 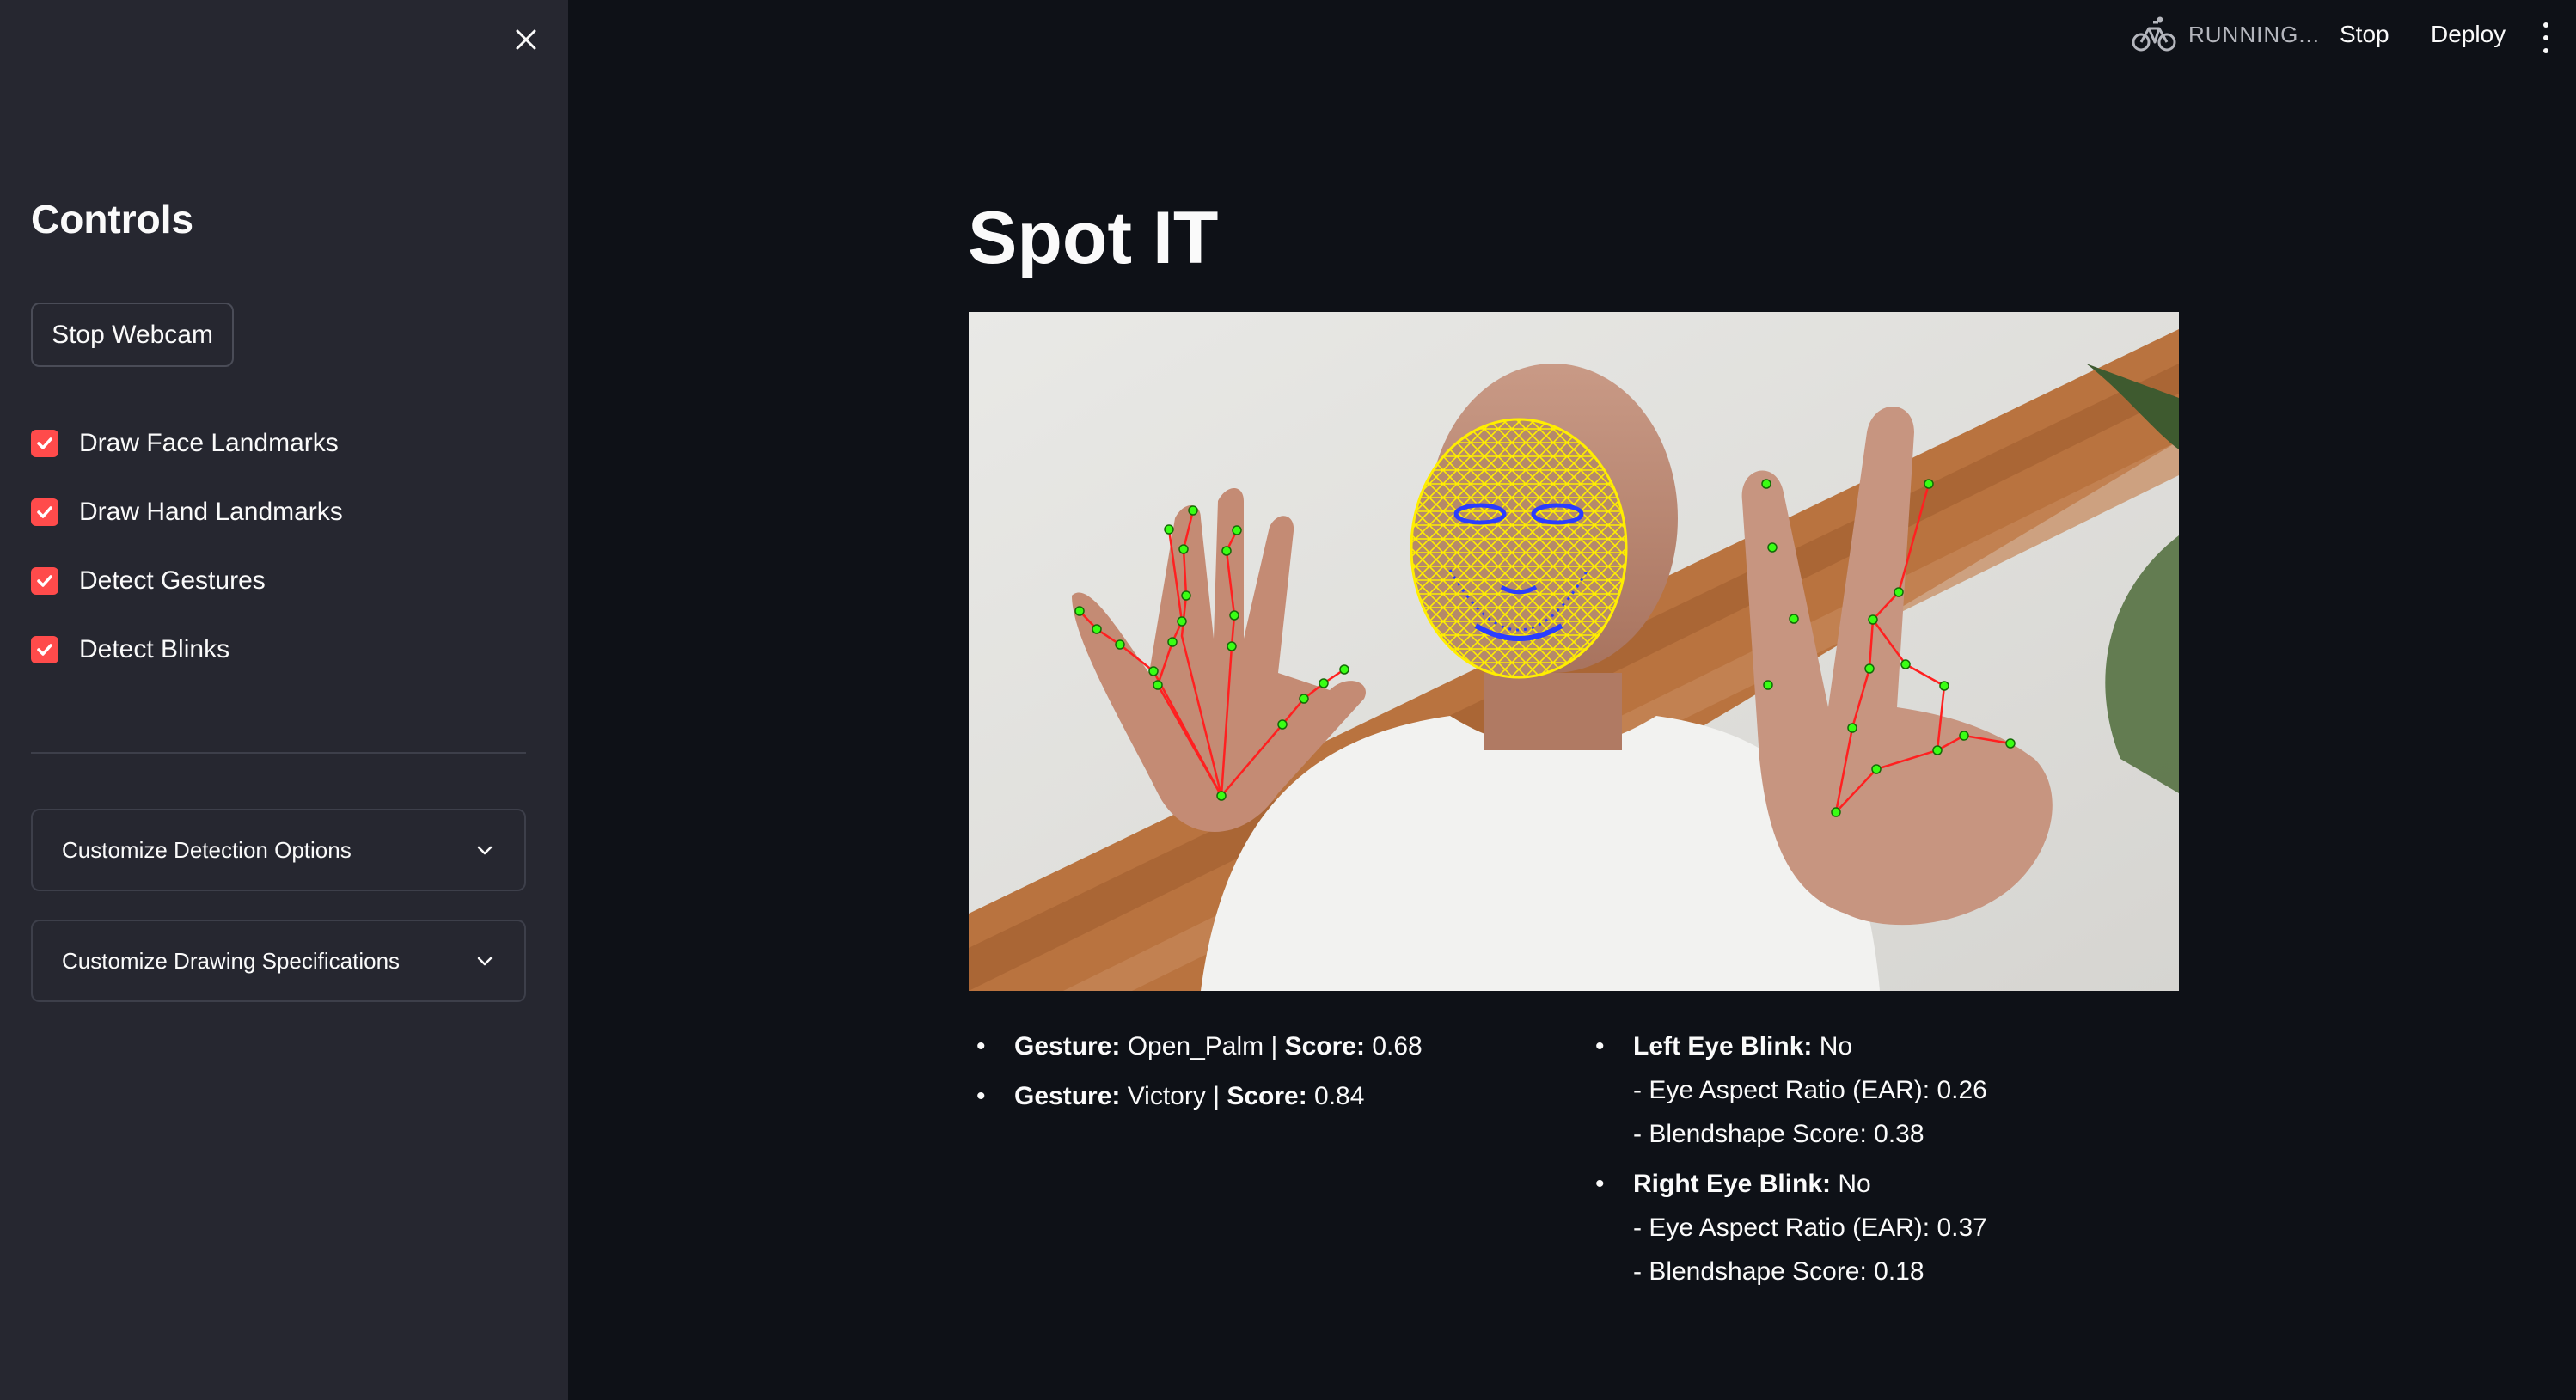 I want to click on draw-face-landmarks-checkbox: Draw Face Landmarks, so click(x=185, y=443).